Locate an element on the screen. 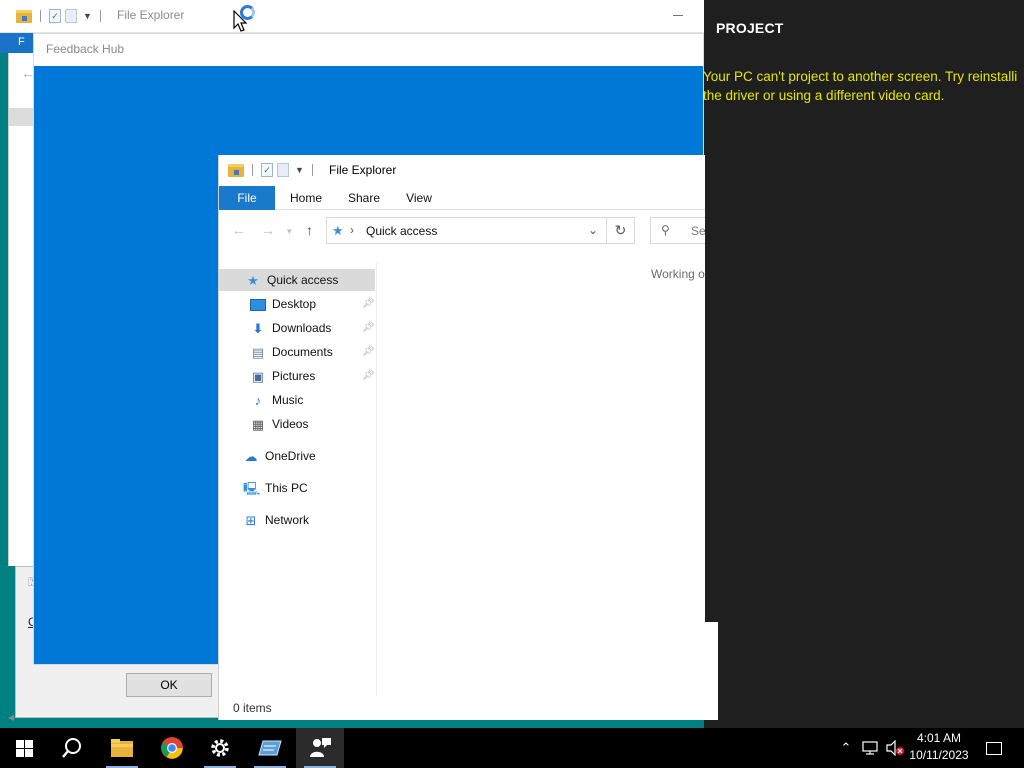 The width and height of the screenshot is (1024, 768). nav-item-pictures: ▣ Pictures 📌︎ is located at coordinates (312, 376).